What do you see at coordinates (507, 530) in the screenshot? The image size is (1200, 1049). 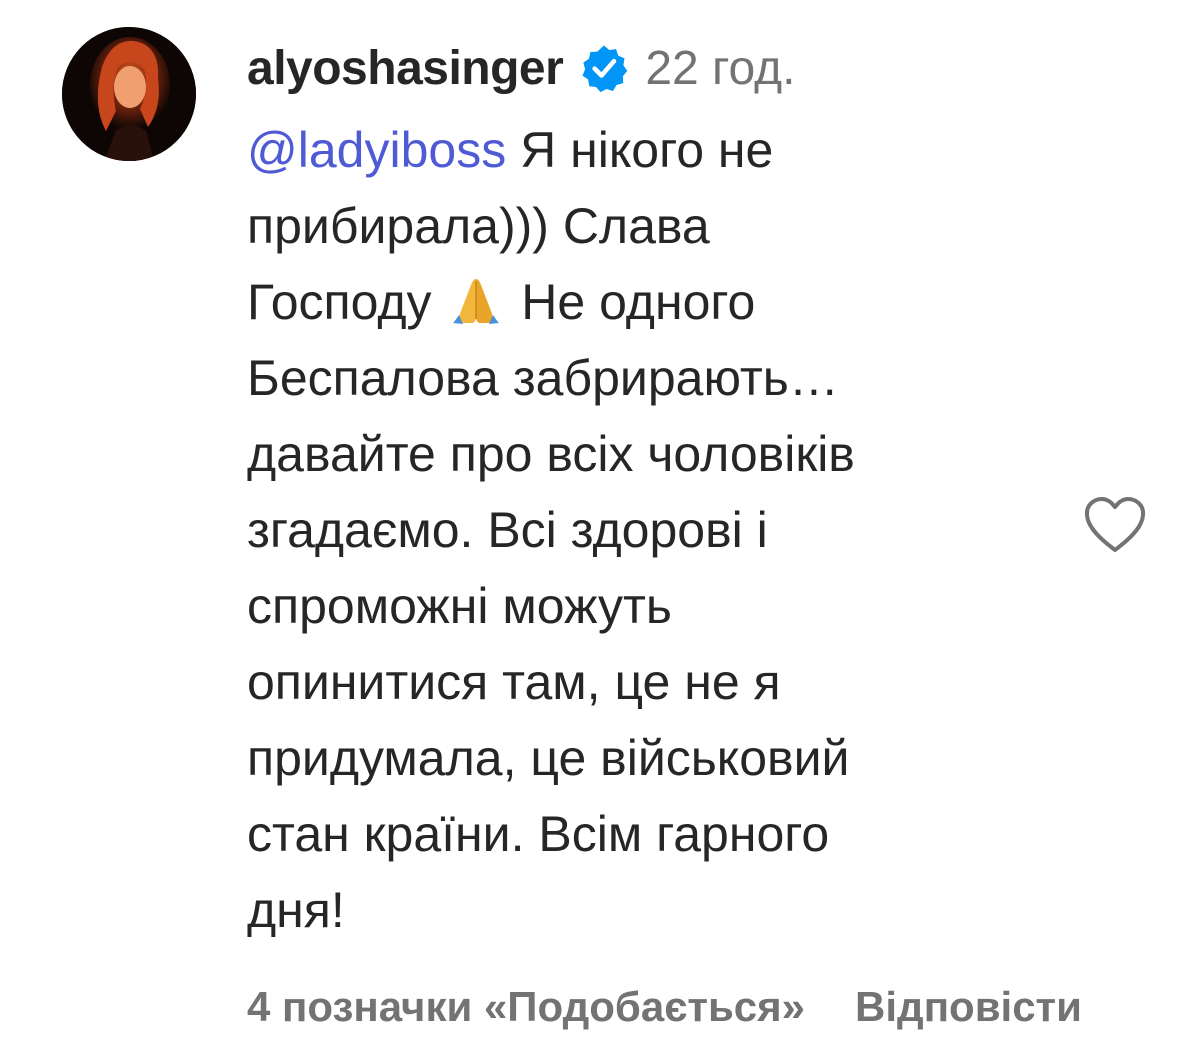 I see `comment-line: згадаємо. Всі здорові і` at bounding box center [507, 530].